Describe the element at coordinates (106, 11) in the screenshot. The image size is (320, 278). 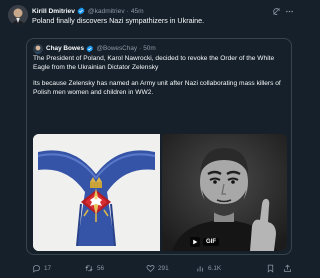
I see `author-handle: @kadmitriev` at that location.